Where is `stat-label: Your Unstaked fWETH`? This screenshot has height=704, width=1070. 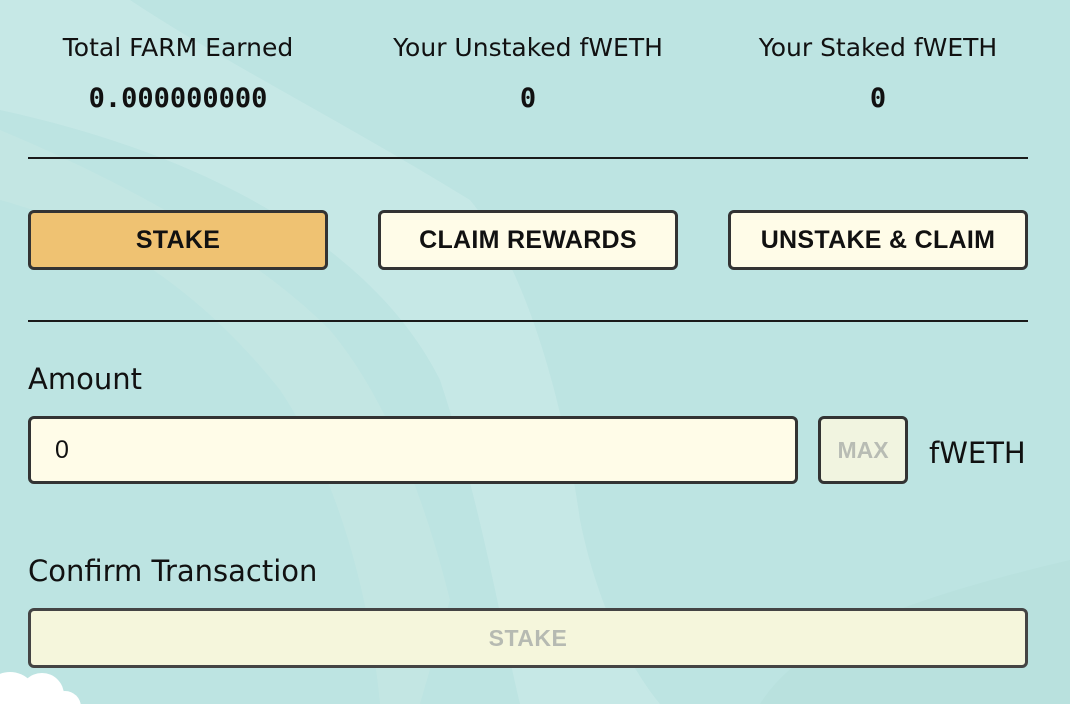 stat-label: Your Unstaked fWETH is located at coordinates (528, 47).